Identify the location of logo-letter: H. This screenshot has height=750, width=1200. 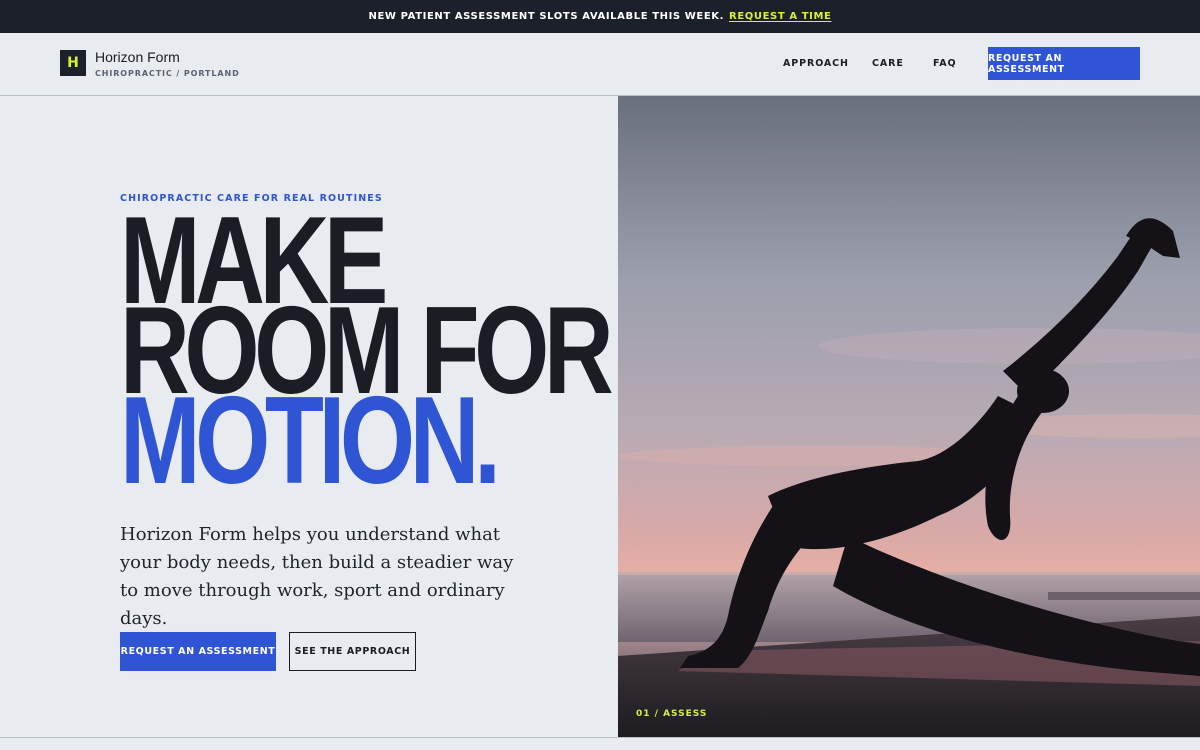
(73, 63).